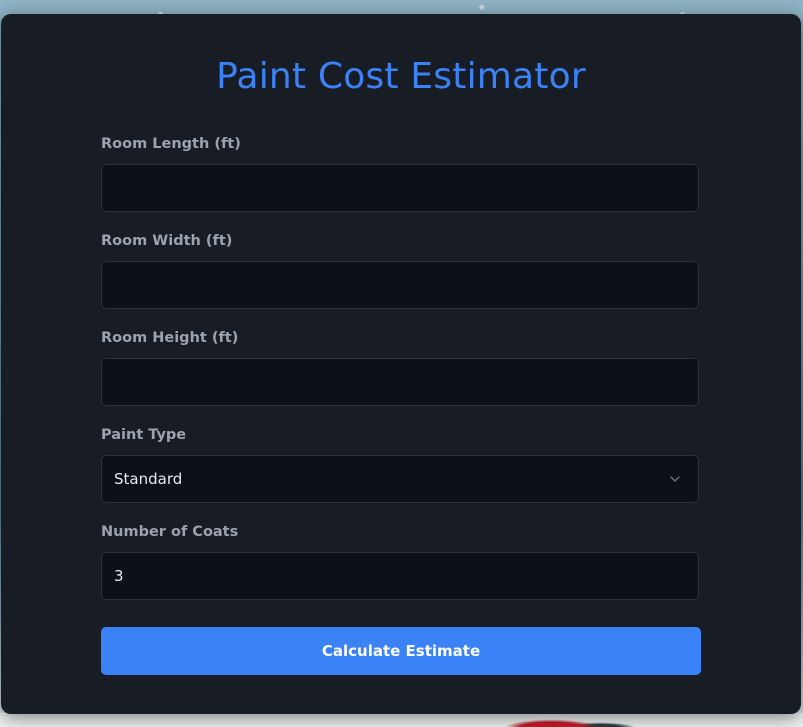  Describe the element at coordinates (565, 720) in the screenshot. I see `background-flower` at that location.